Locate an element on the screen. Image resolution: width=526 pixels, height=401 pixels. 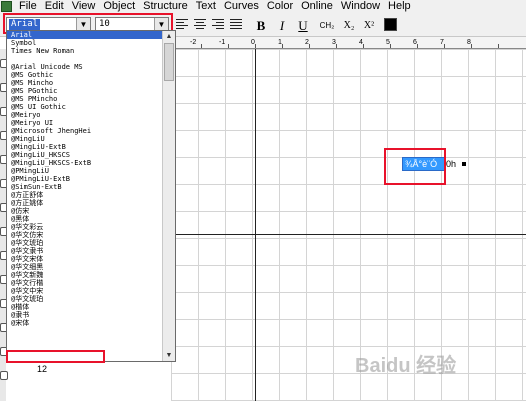
font-option: @Meiryo is located at coordinates (85, 115).